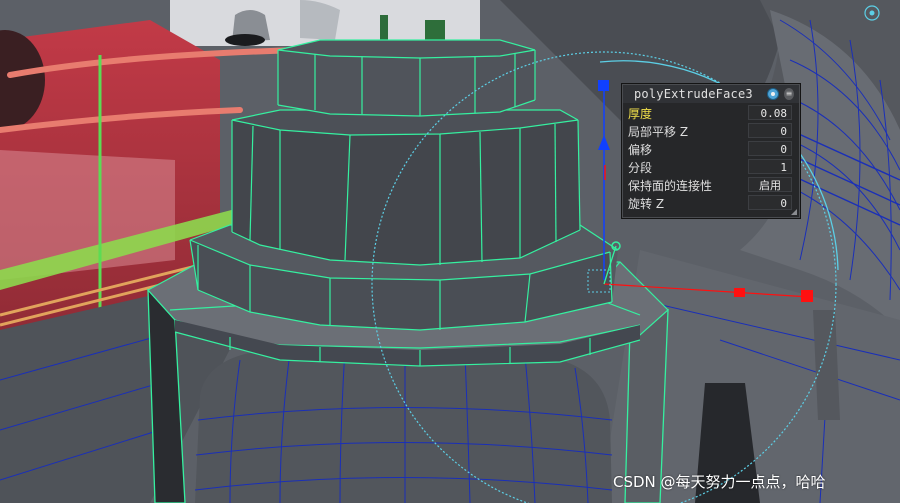 This screenshot has height=503, width=900. What do you see at coordinates (794, 212) in the screenshot?
I see `resize-grip-icon` at bounding box center [794, 212].